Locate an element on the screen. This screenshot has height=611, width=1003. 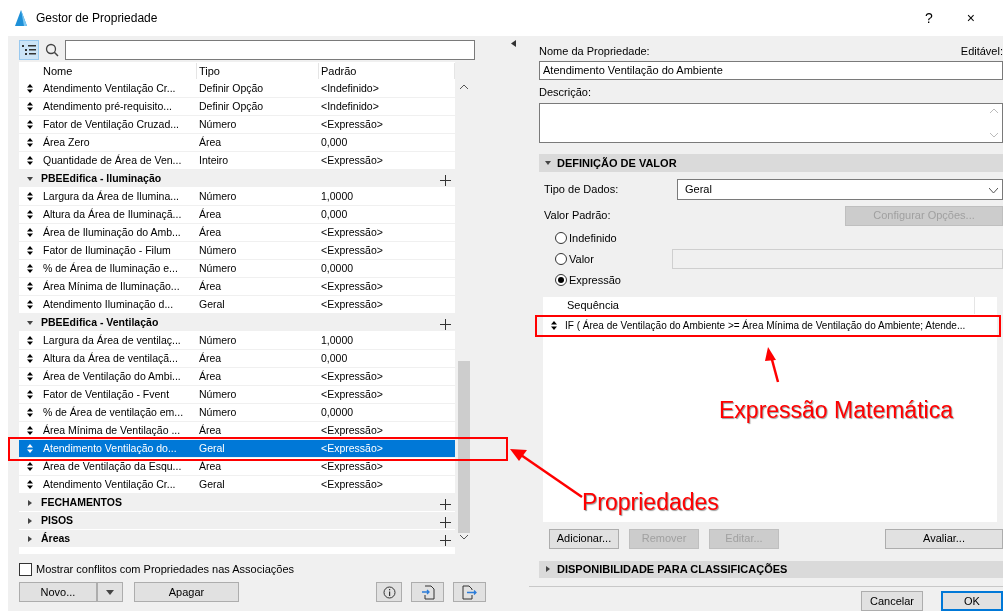
section-header: DEFINIÇÃO DE VALOR is located at coordinates (771, 163).